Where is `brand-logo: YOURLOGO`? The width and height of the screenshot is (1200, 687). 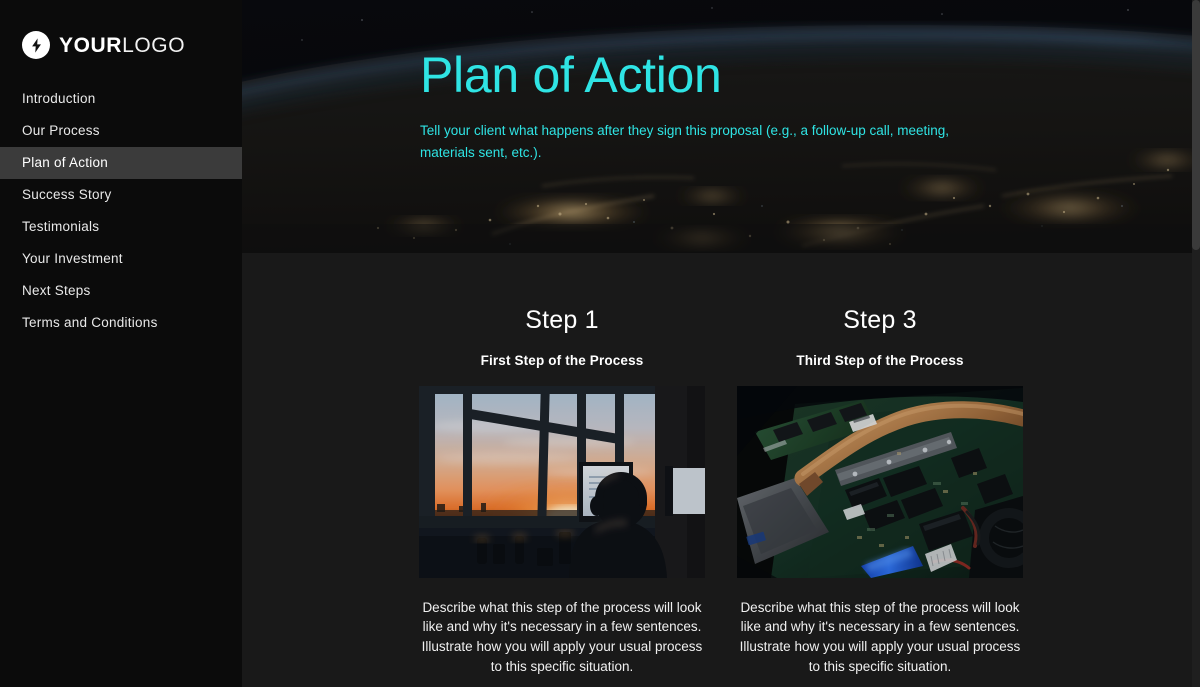
brand-logo: YOURLOGO is located at coordinates (121, 31).